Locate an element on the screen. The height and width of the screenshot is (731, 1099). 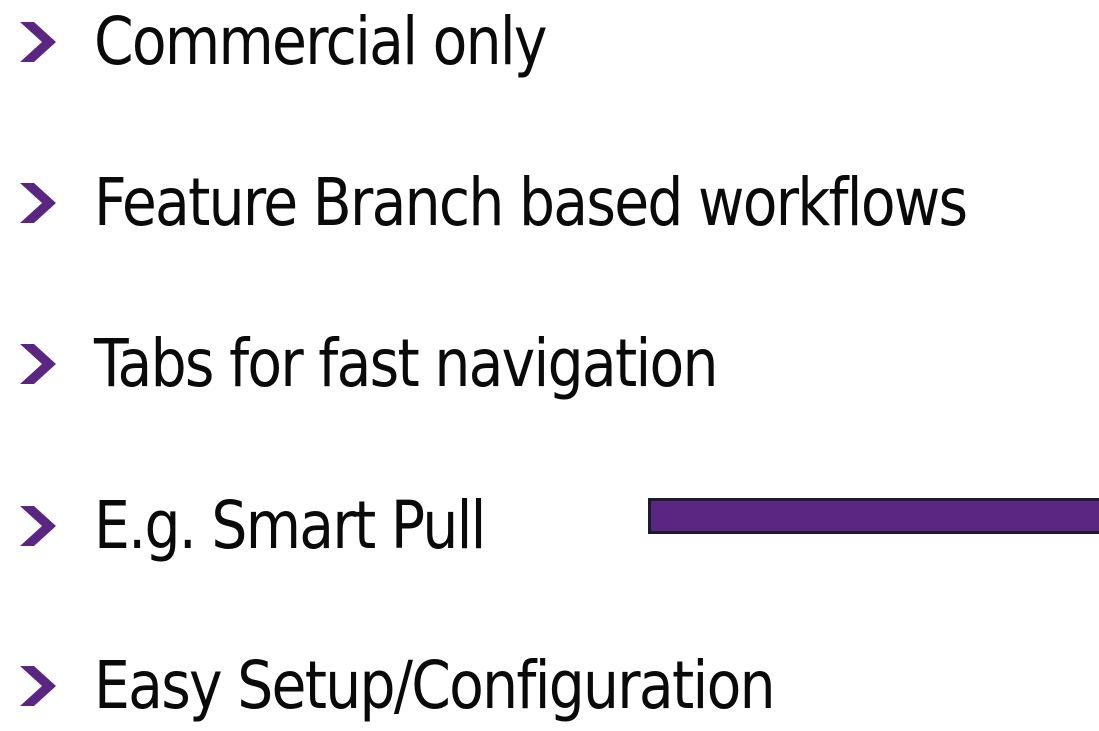
list-item: Feature Branch based workflows is located at coordinates (558, 203).